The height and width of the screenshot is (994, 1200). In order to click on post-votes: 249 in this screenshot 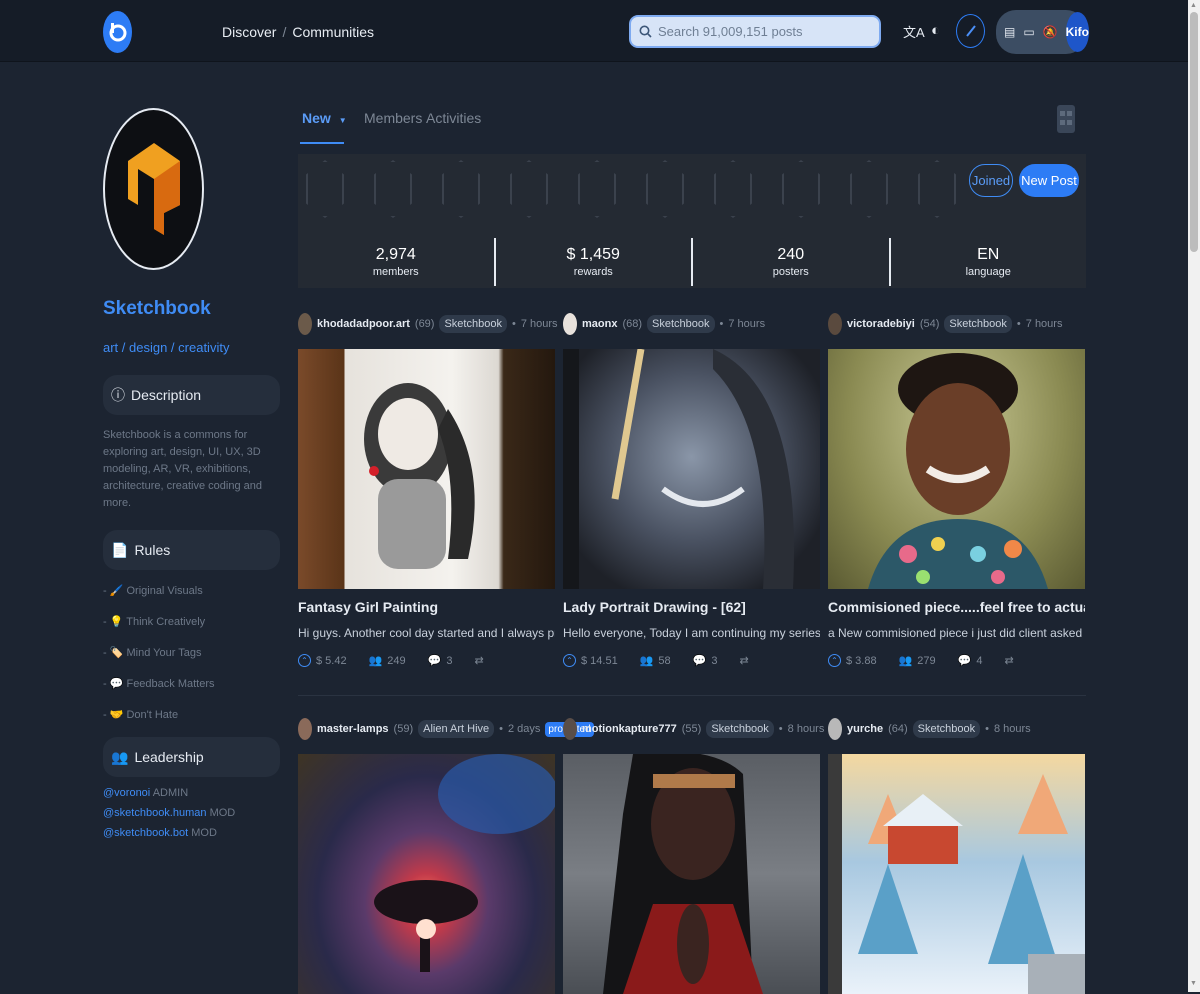, I will do `click(396, 661)`.